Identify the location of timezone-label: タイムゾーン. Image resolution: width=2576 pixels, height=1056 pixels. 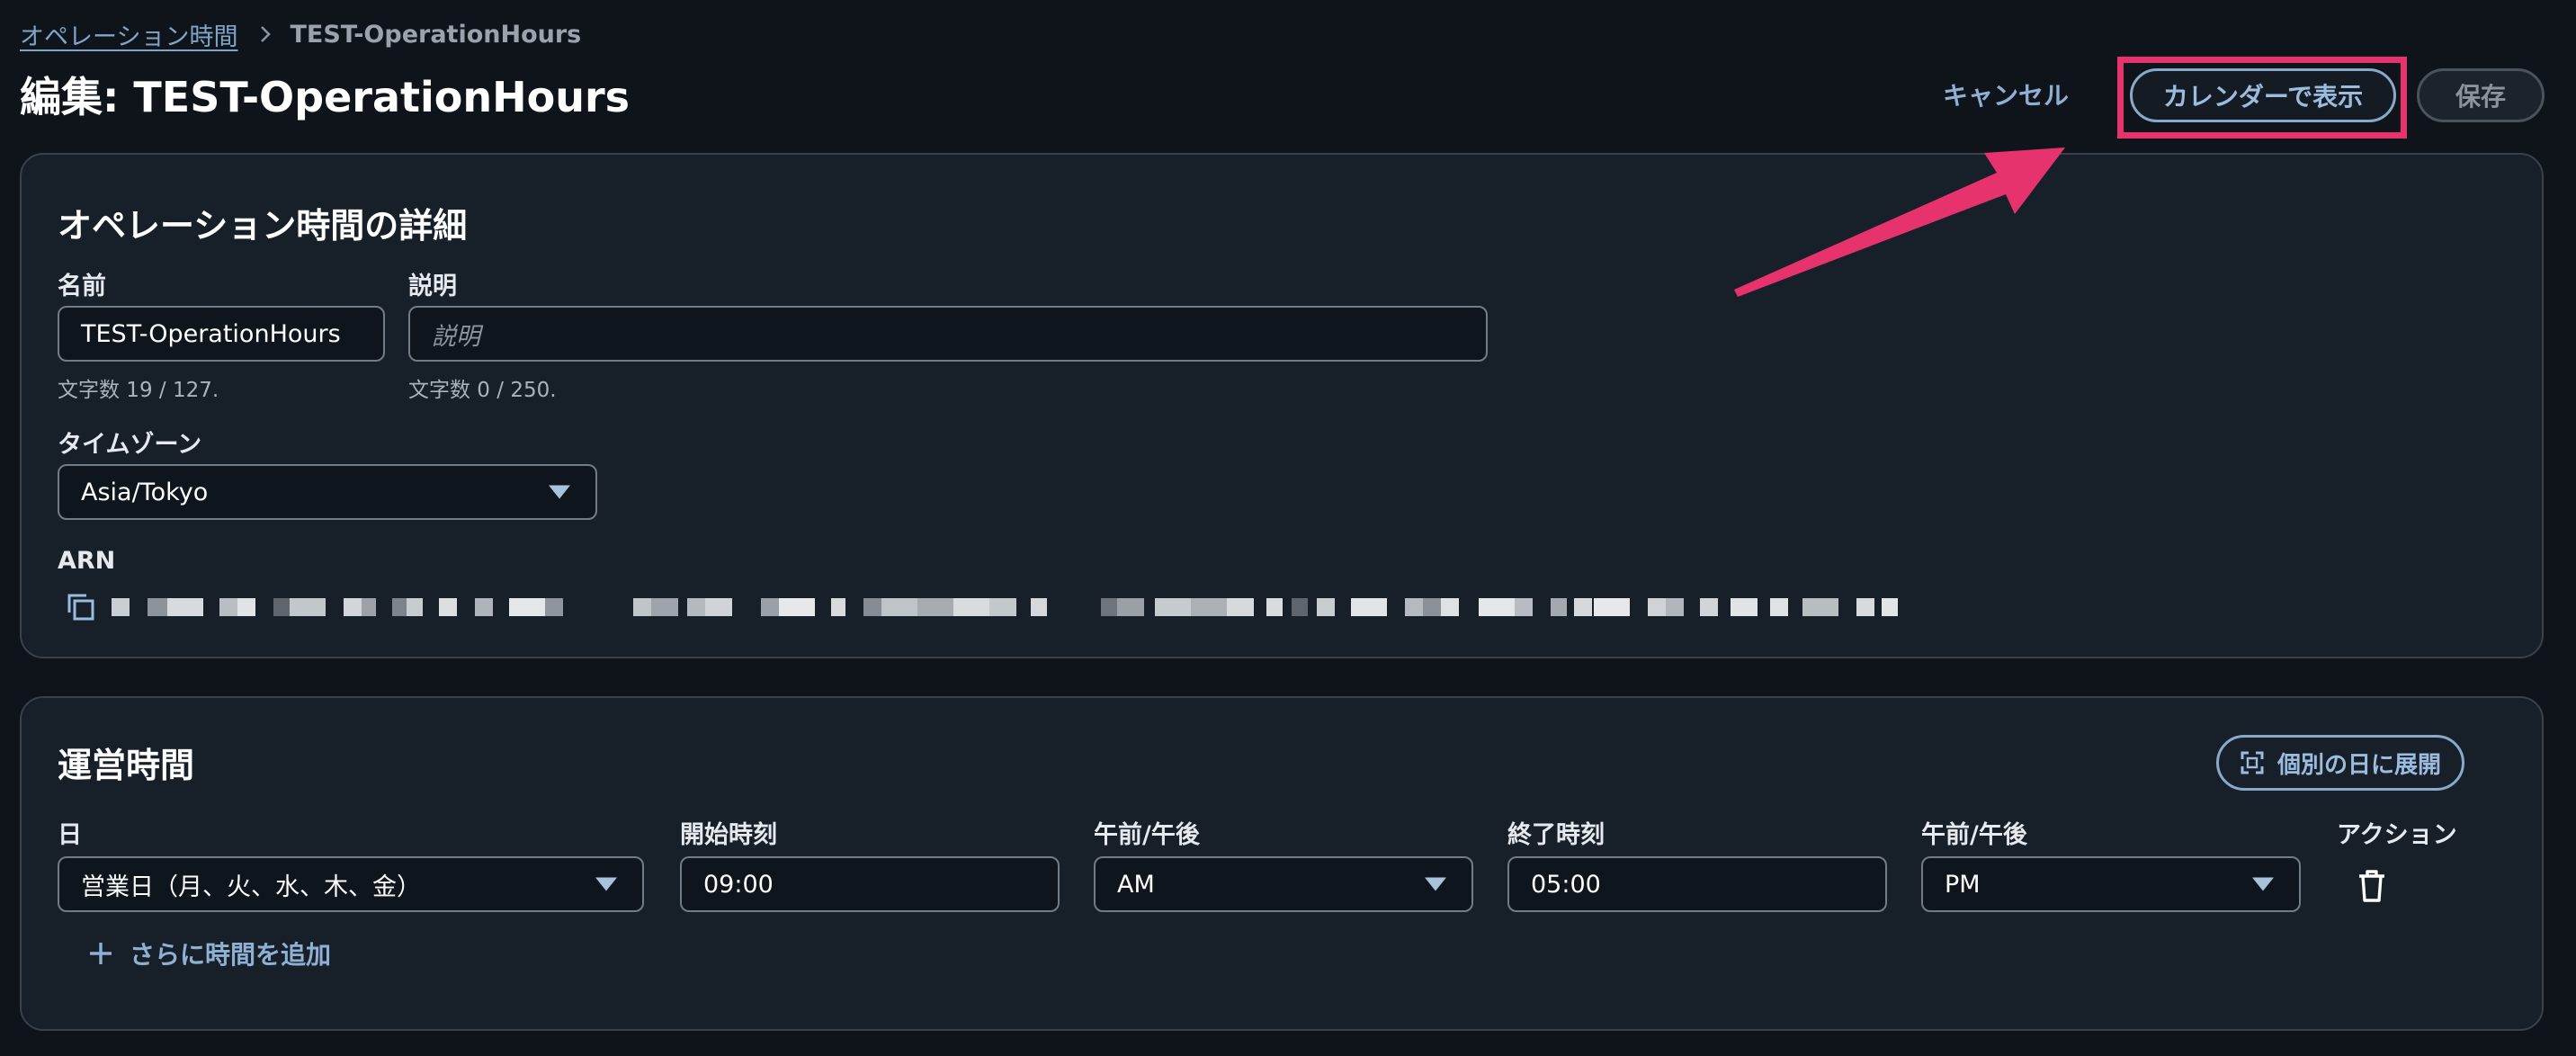
(130, 445).